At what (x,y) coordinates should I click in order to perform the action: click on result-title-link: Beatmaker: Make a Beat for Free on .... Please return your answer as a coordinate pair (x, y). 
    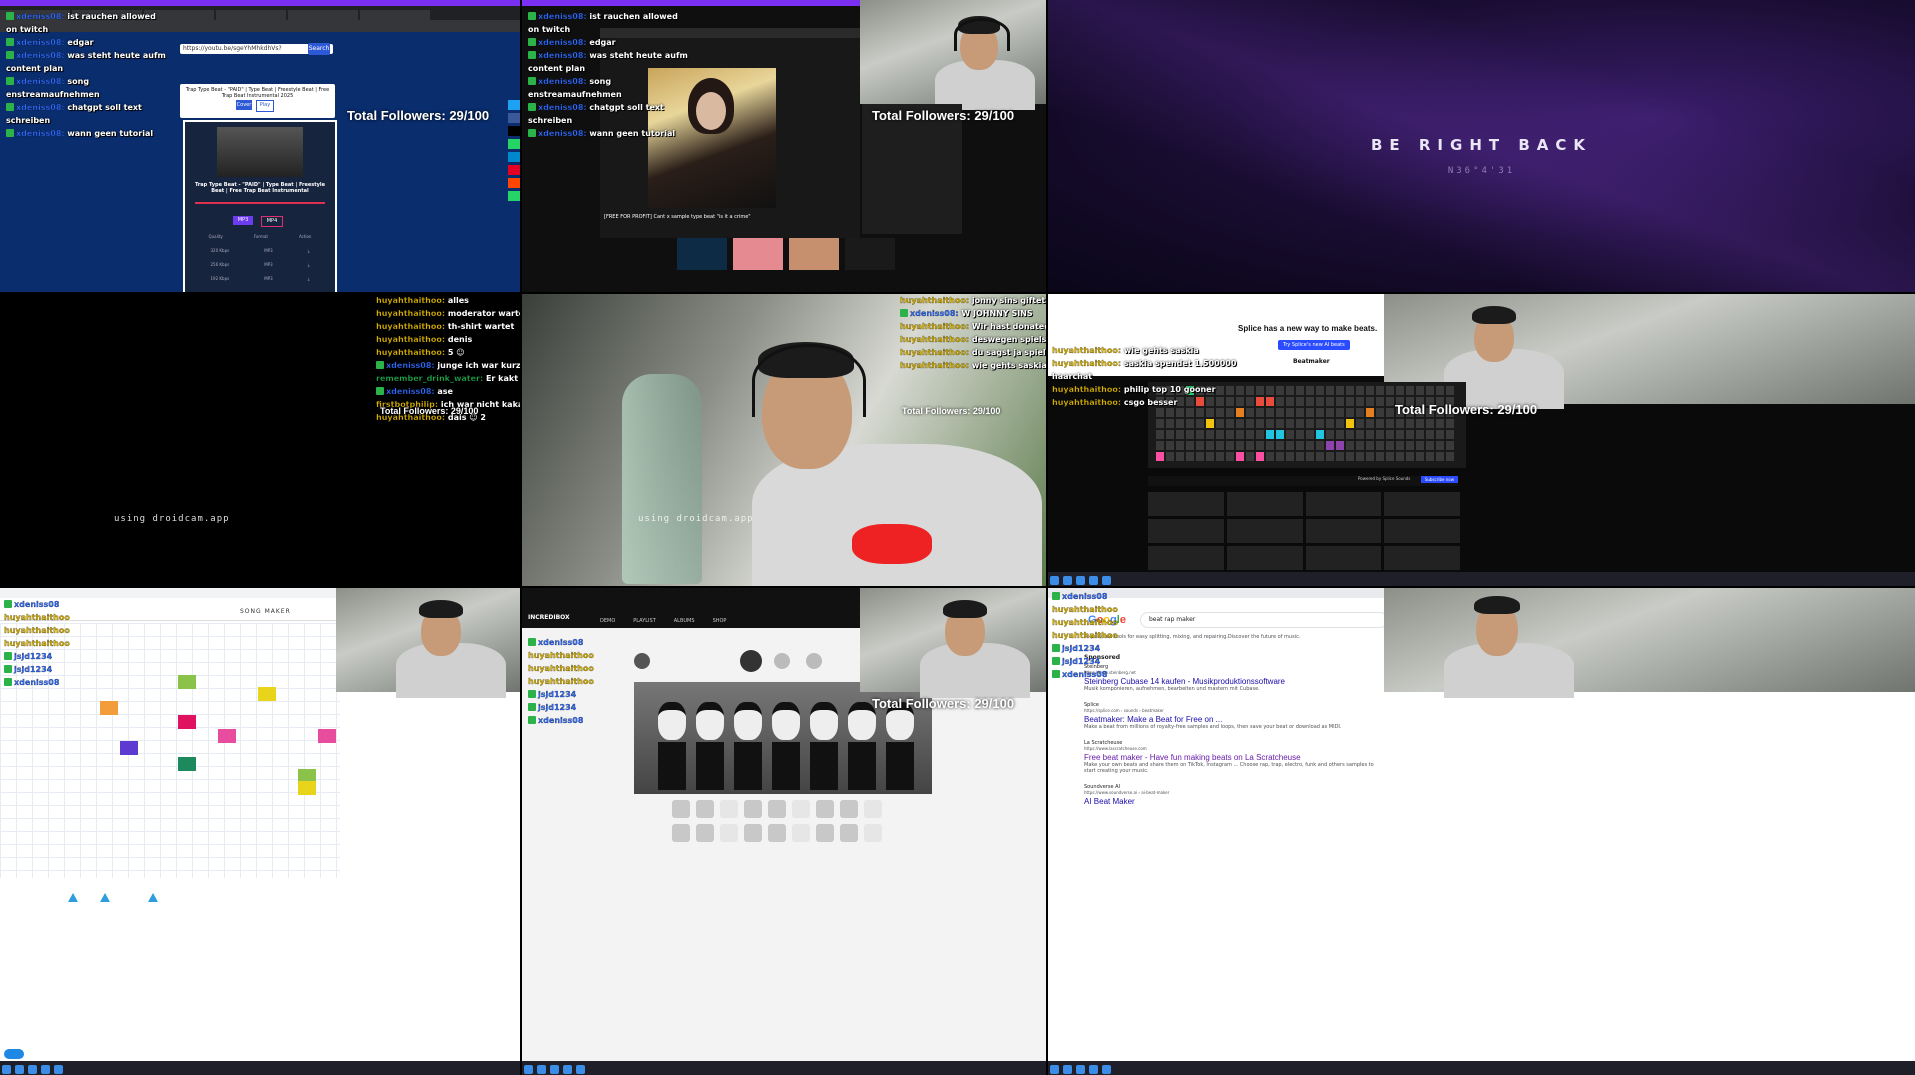
    Looking at the image, I should click on (1234, 719).